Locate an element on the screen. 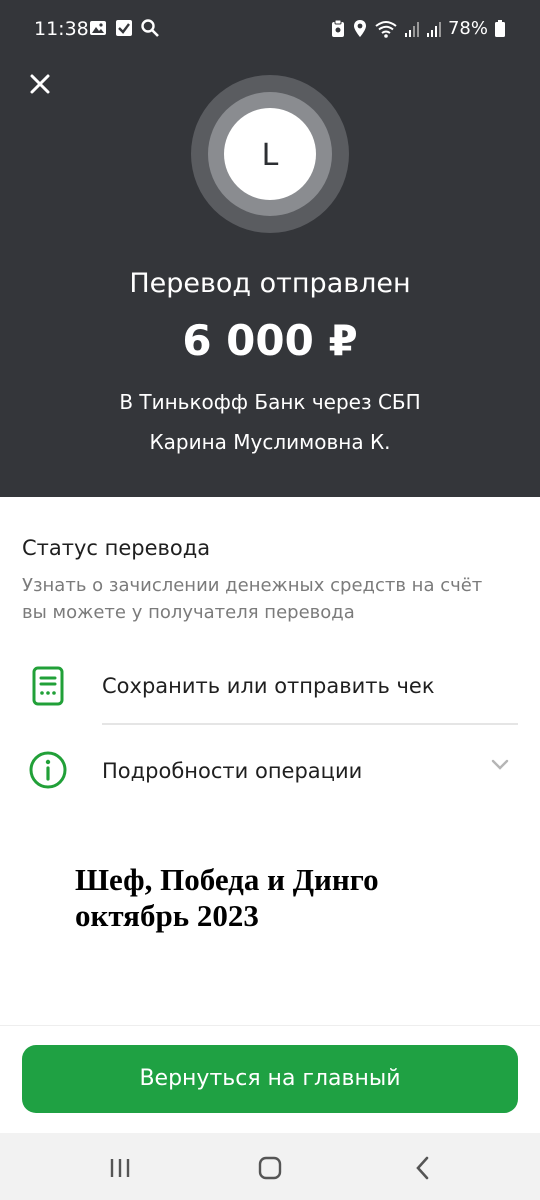  receipt-icon is located at coordinates (48, 686).